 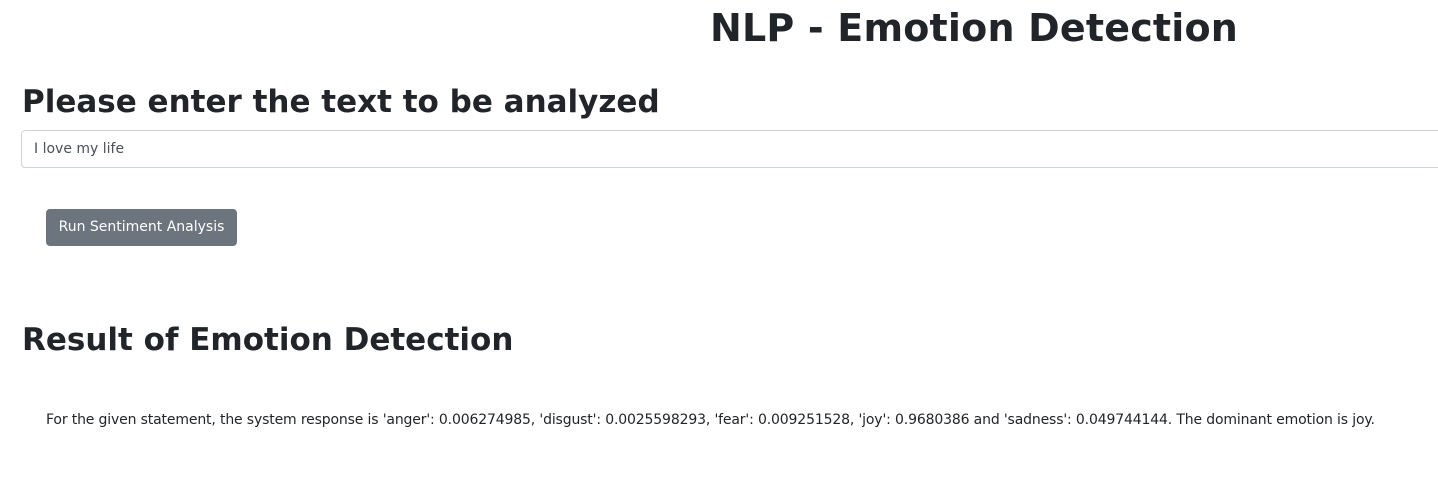 I want to click on text-to-analyze-input, so click(x=729, y=149).